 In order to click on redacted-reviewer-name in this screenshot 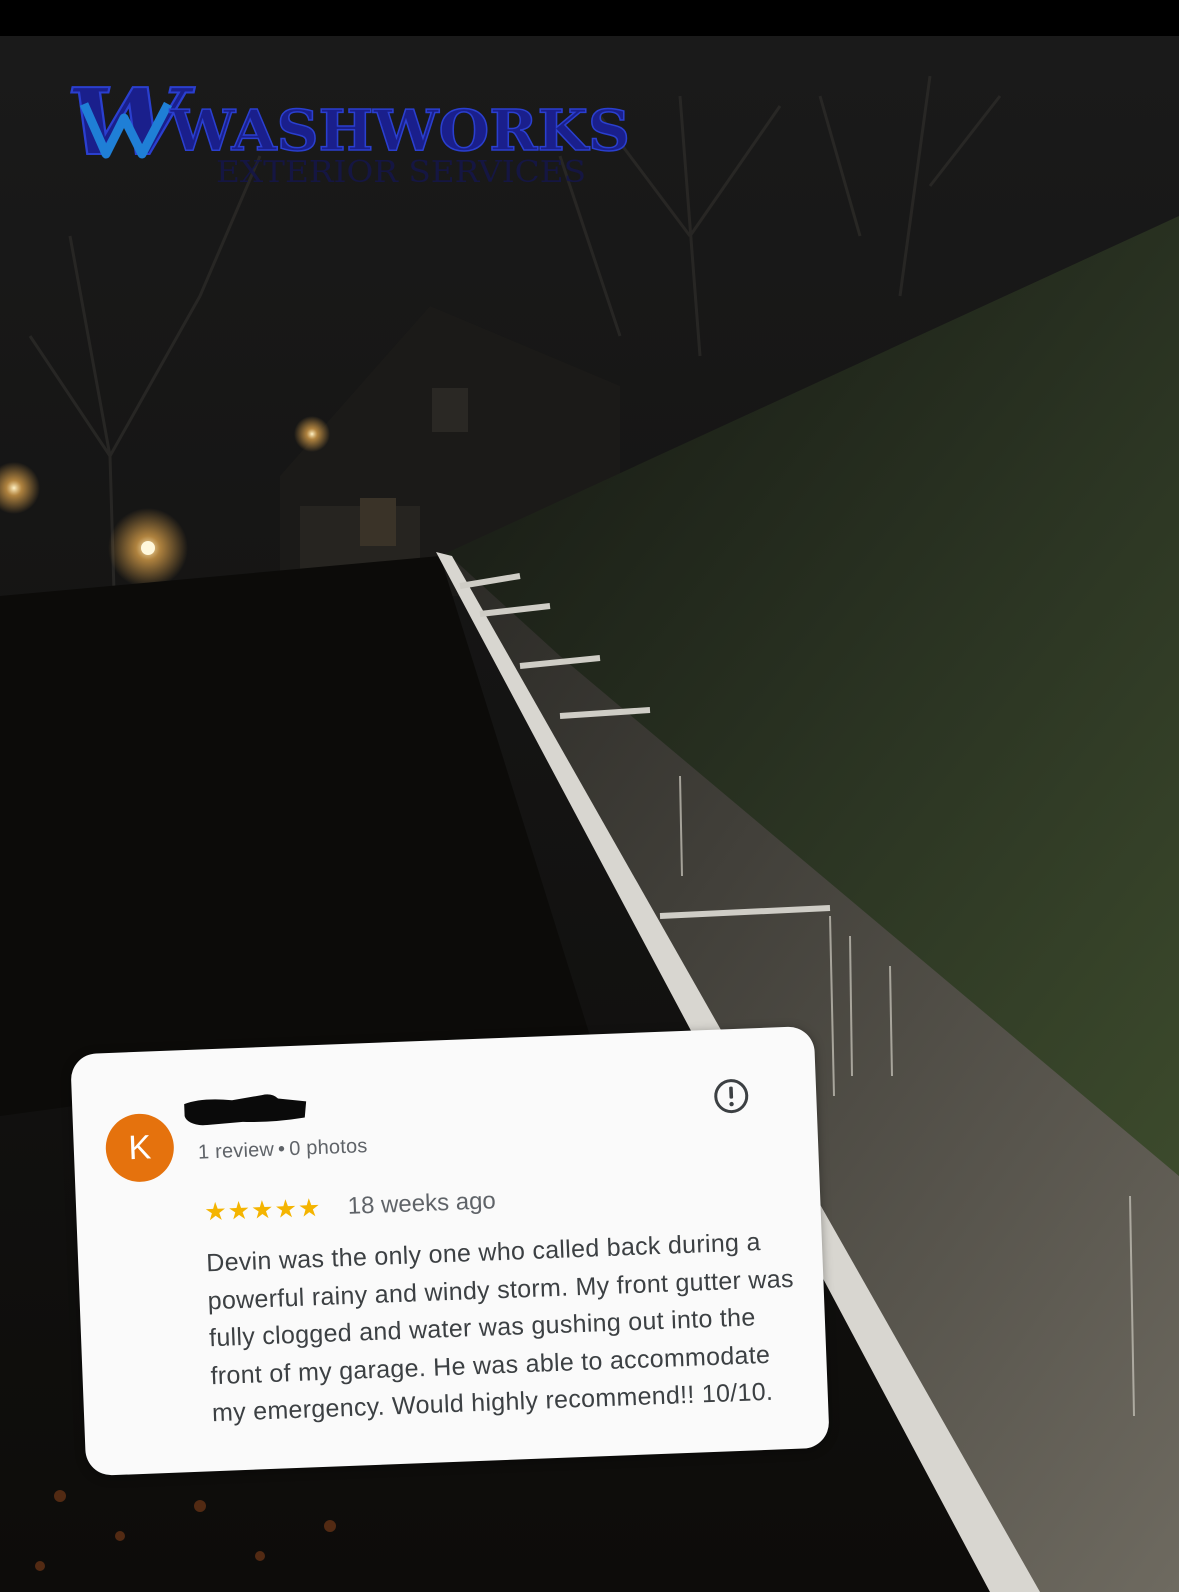, I will do `click(245, 1110)`.